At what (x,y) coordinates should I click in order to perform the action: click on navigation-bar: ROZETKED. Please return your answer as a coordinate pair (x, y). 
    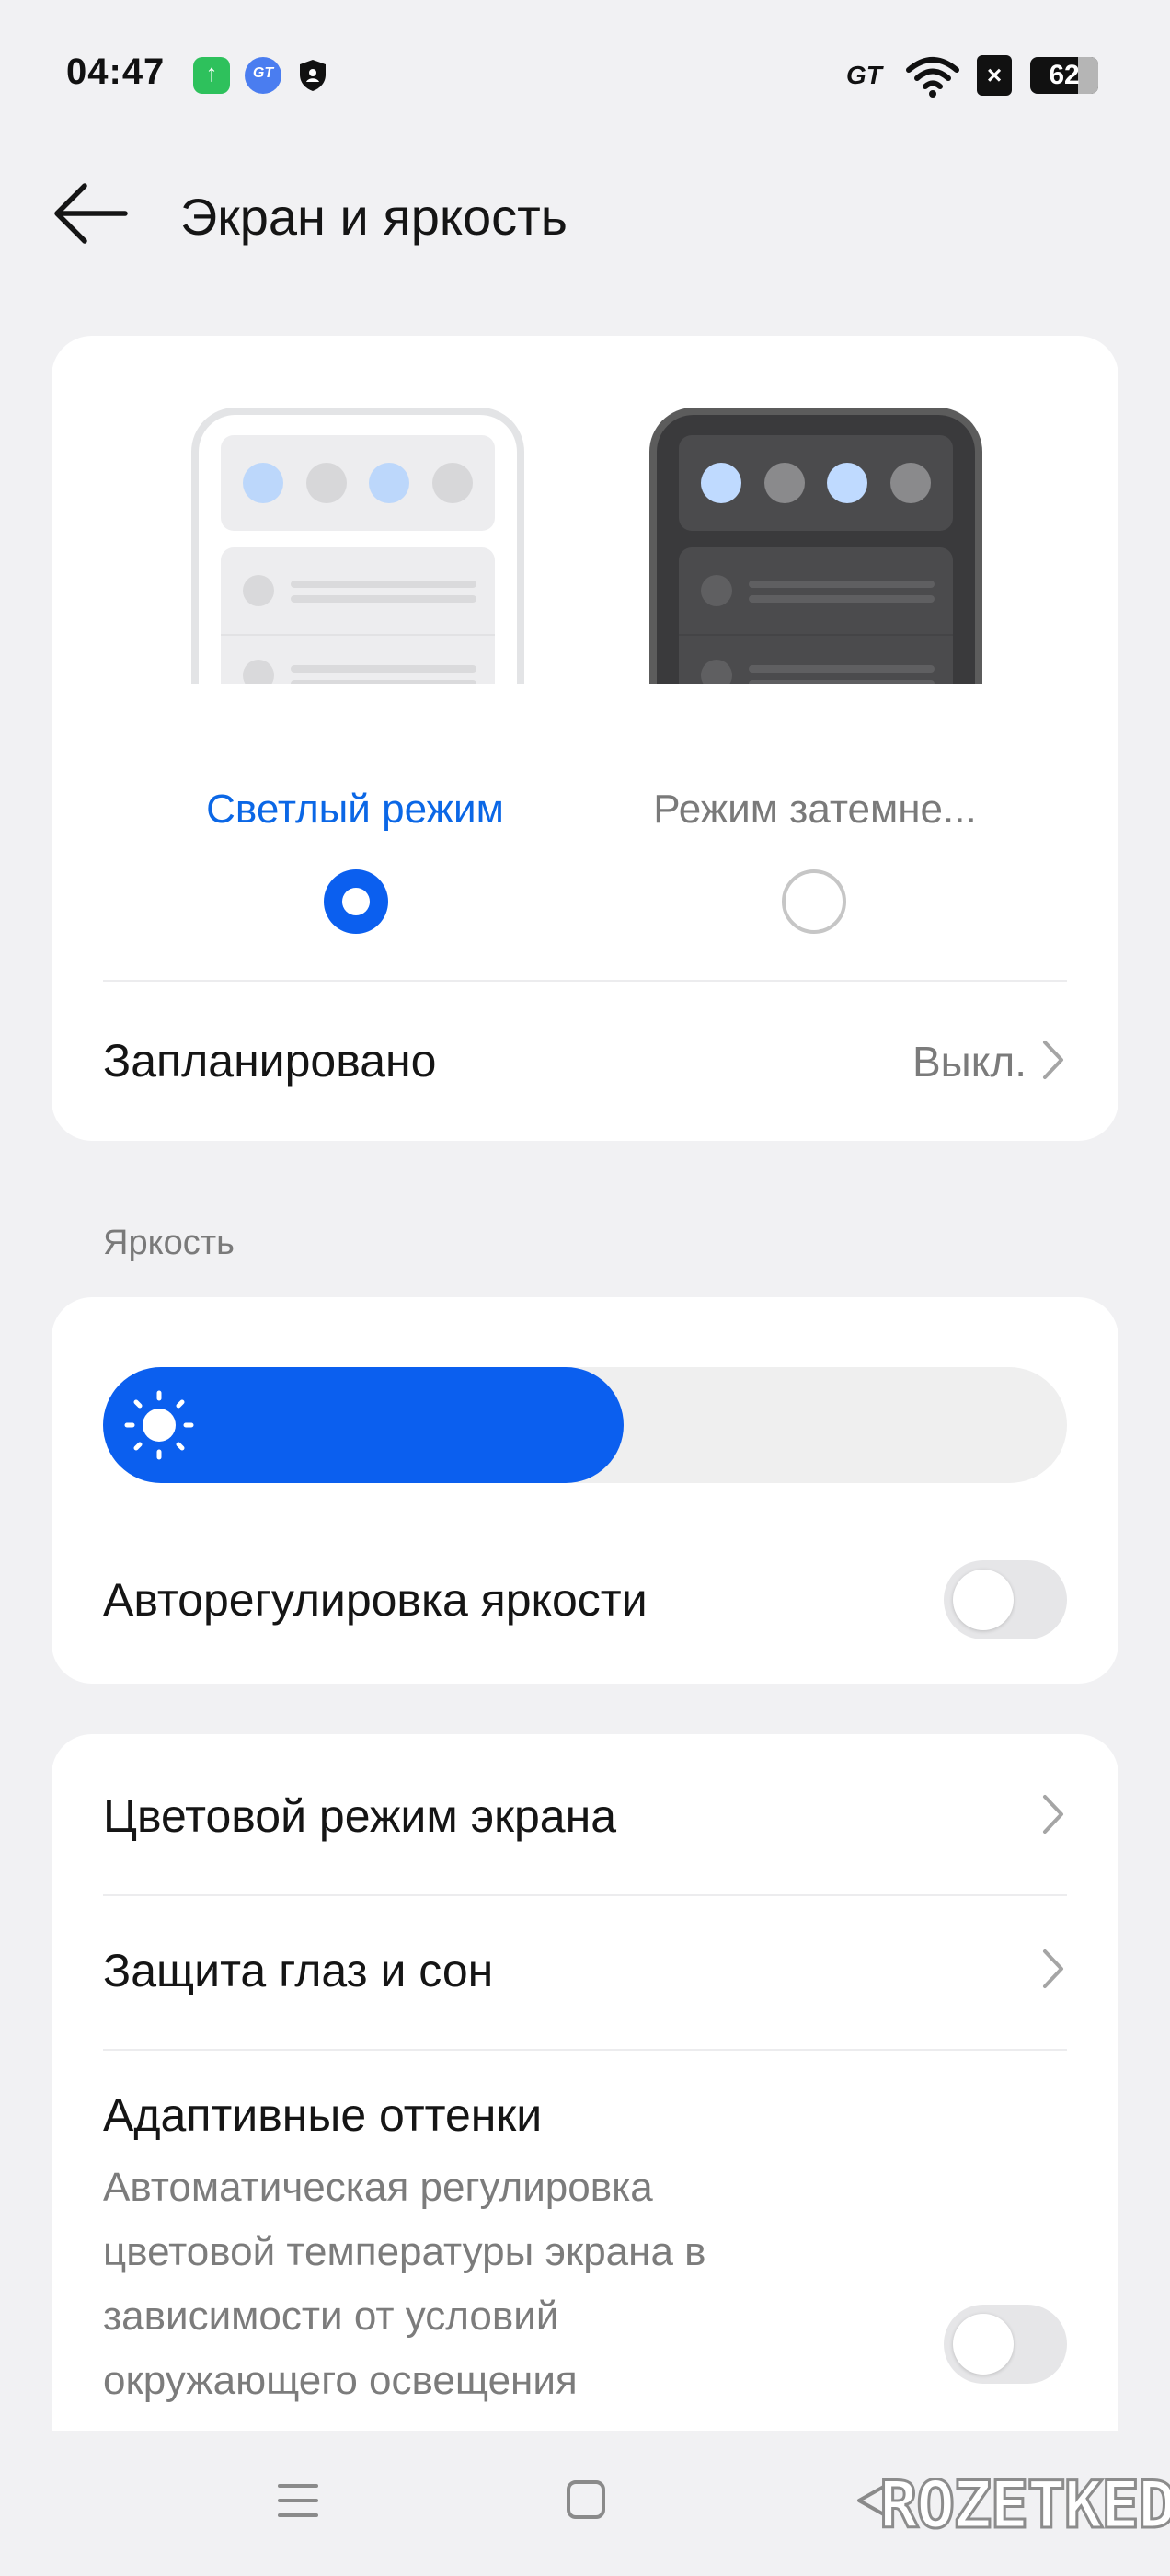
    Looking at the image, I should click on (585, 2503).